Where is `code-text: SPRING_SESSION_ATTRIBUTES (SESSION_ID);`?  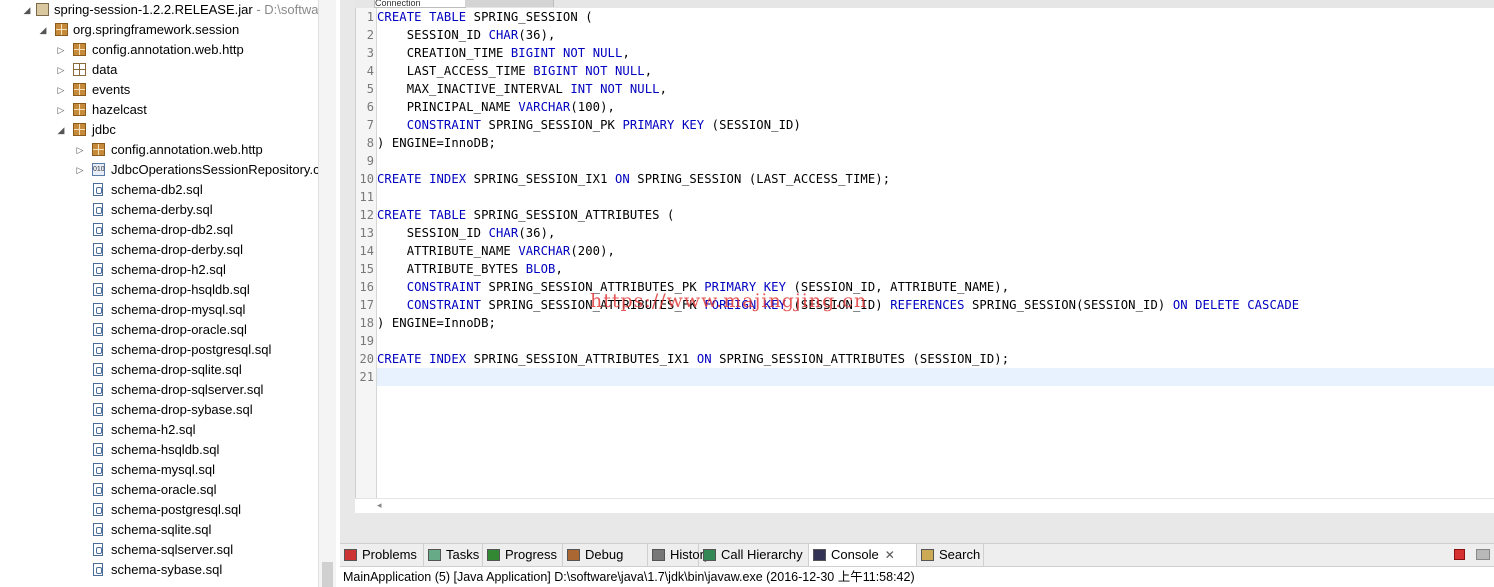 code-text: SPRING_SESSION_ATTRIBUTES (SESSION_ID); is located at coordinates (860, 359).